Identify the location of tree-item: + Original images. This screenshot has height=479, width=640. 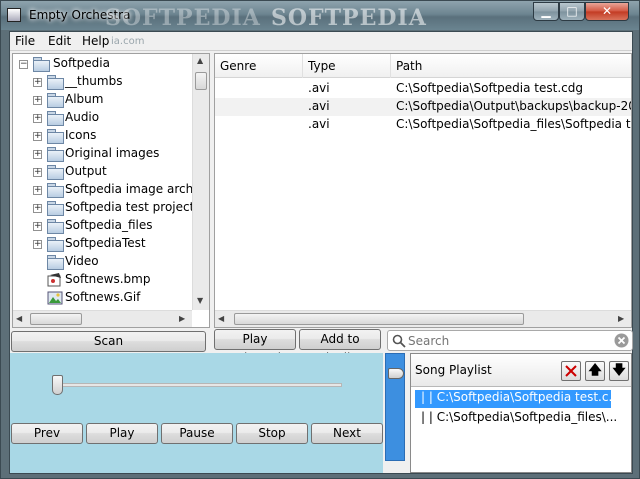
(118, 154).